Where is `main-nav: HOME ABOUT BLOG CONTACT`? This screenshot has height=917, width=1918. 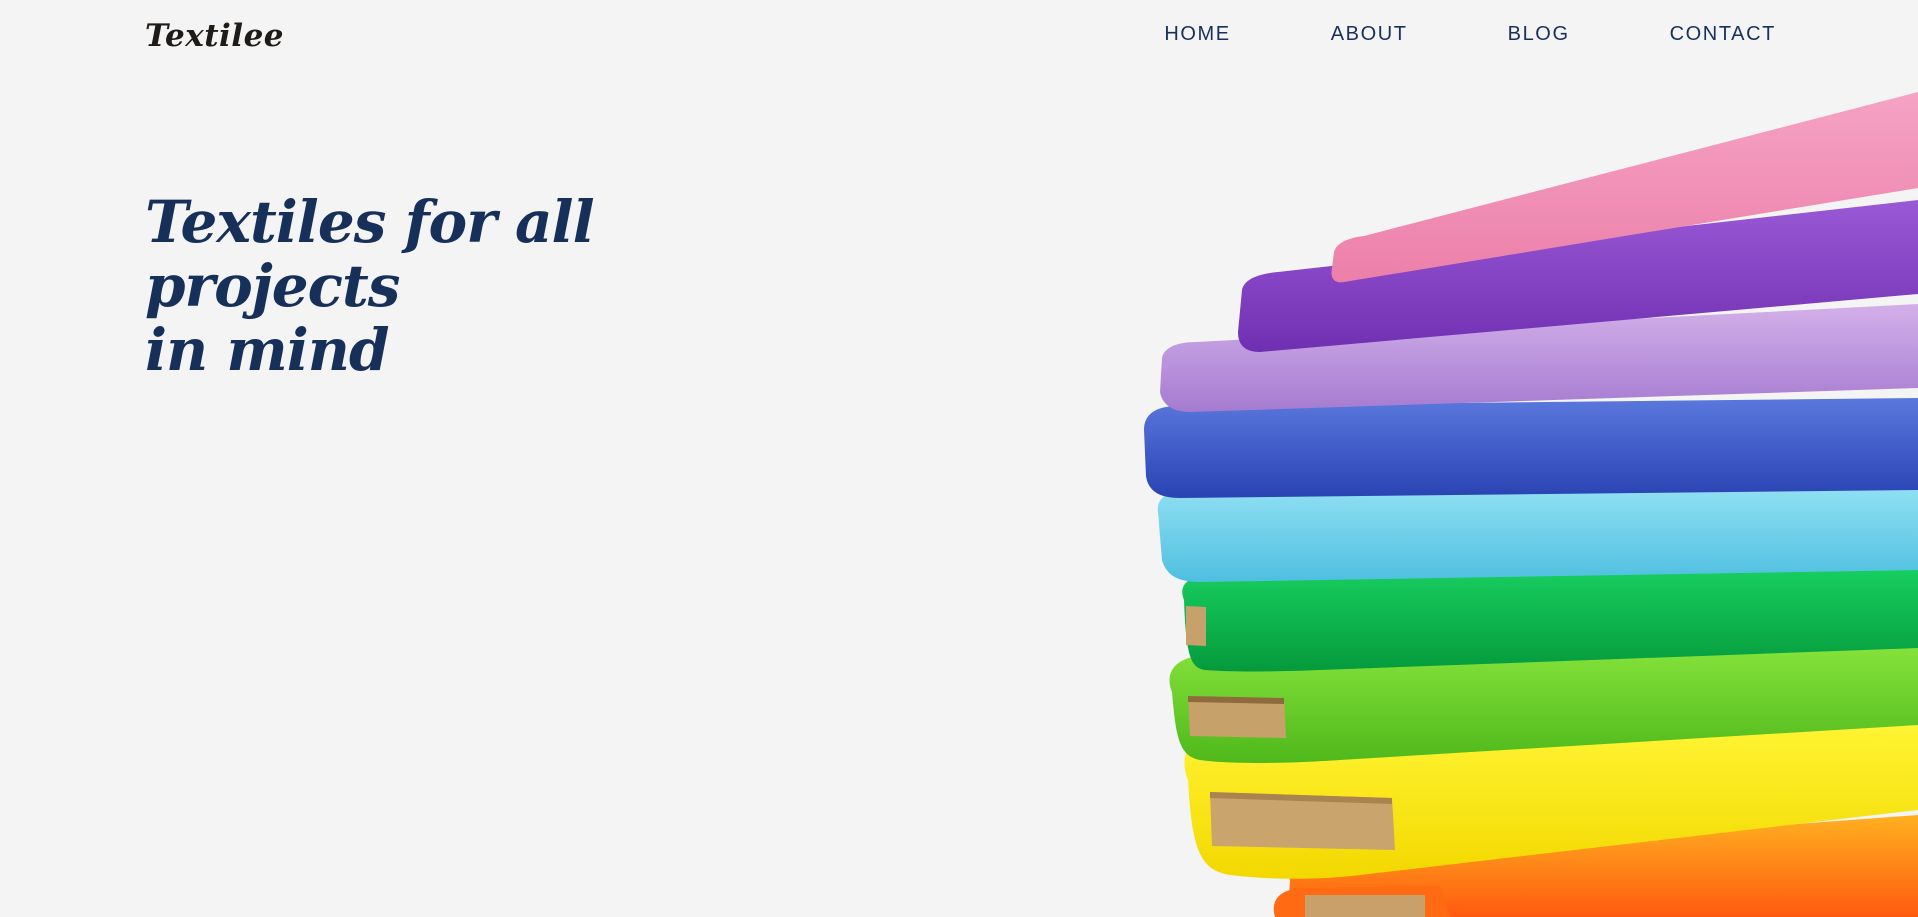
main-nav: HOME ABOUT BLOG CONTACT is located at coordinates (1470, 34).